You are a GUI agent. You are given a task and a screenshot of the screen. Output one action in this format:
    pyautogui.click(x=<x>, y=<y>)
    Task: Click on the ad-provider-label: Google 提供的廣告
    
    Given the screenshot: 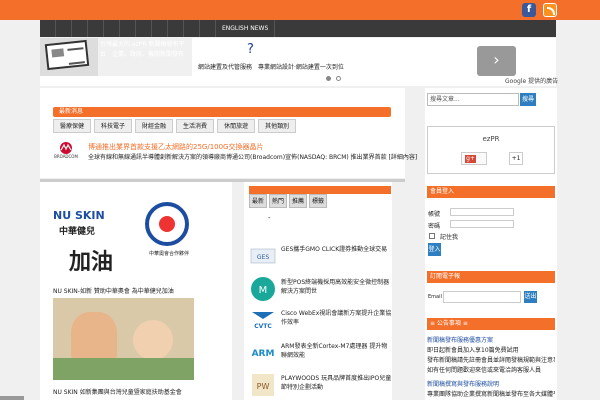 What is the action you would take?
    pyautogui.click(x=531, y=80)
    